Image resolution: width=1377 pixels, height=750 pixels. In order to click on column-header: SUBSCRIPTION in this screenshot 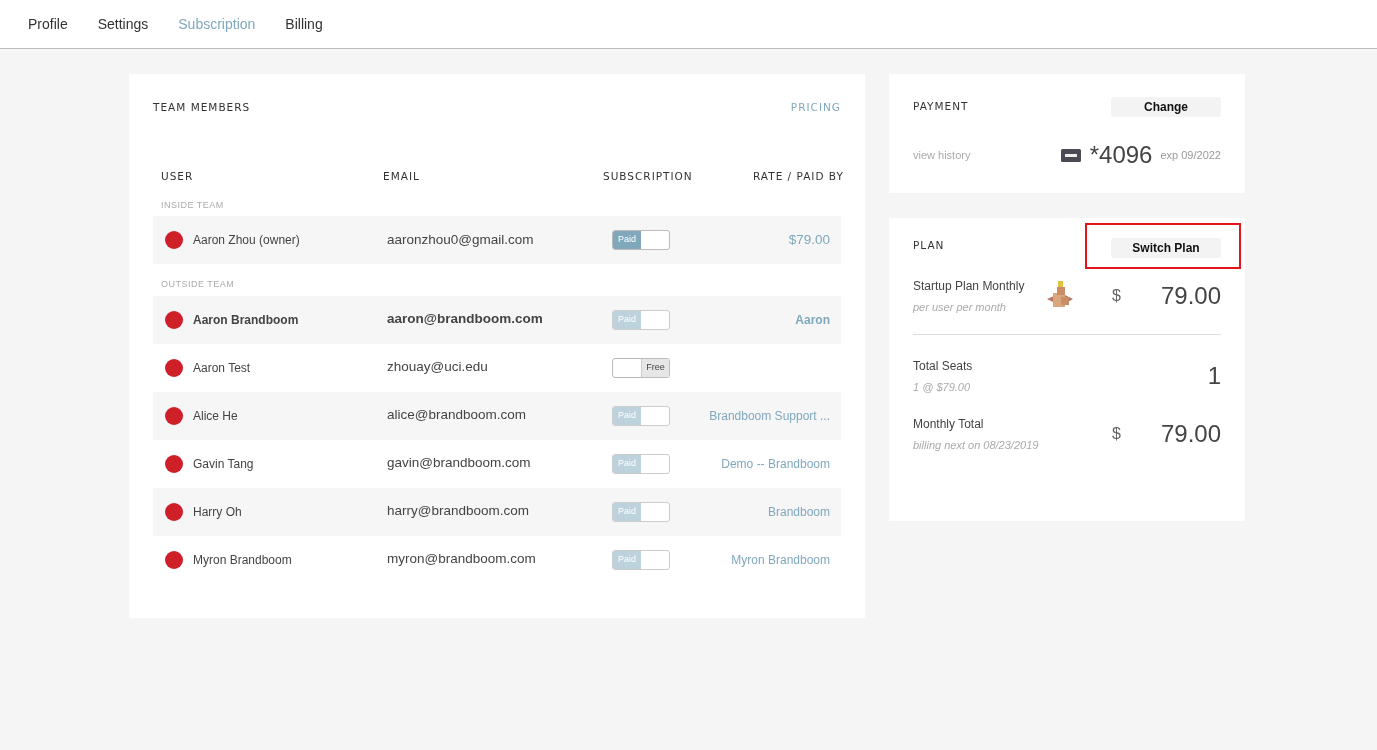, I will do `click(648, 176)`.